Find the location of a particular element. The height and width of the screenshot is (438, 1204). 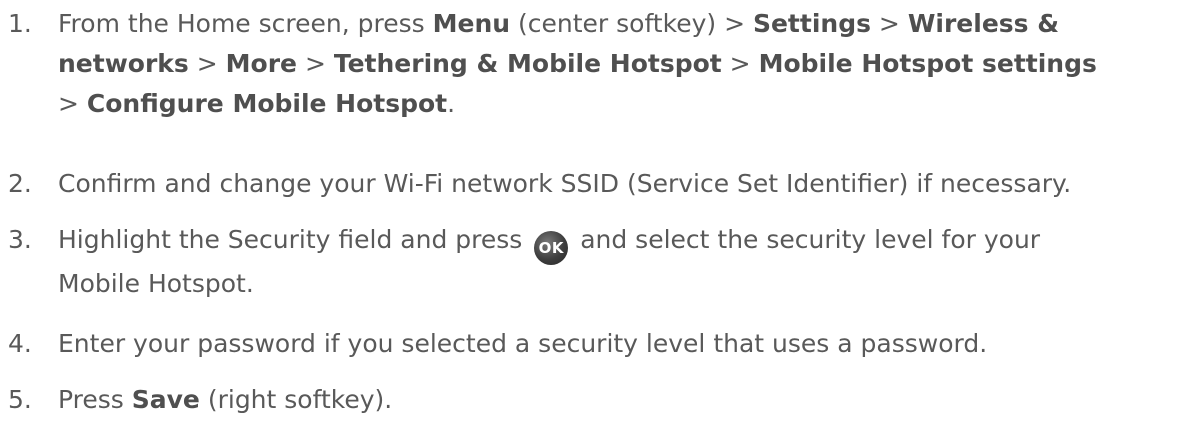

step-line: > Configure Mobile Hotspot. is located at coordinates (577, 104).